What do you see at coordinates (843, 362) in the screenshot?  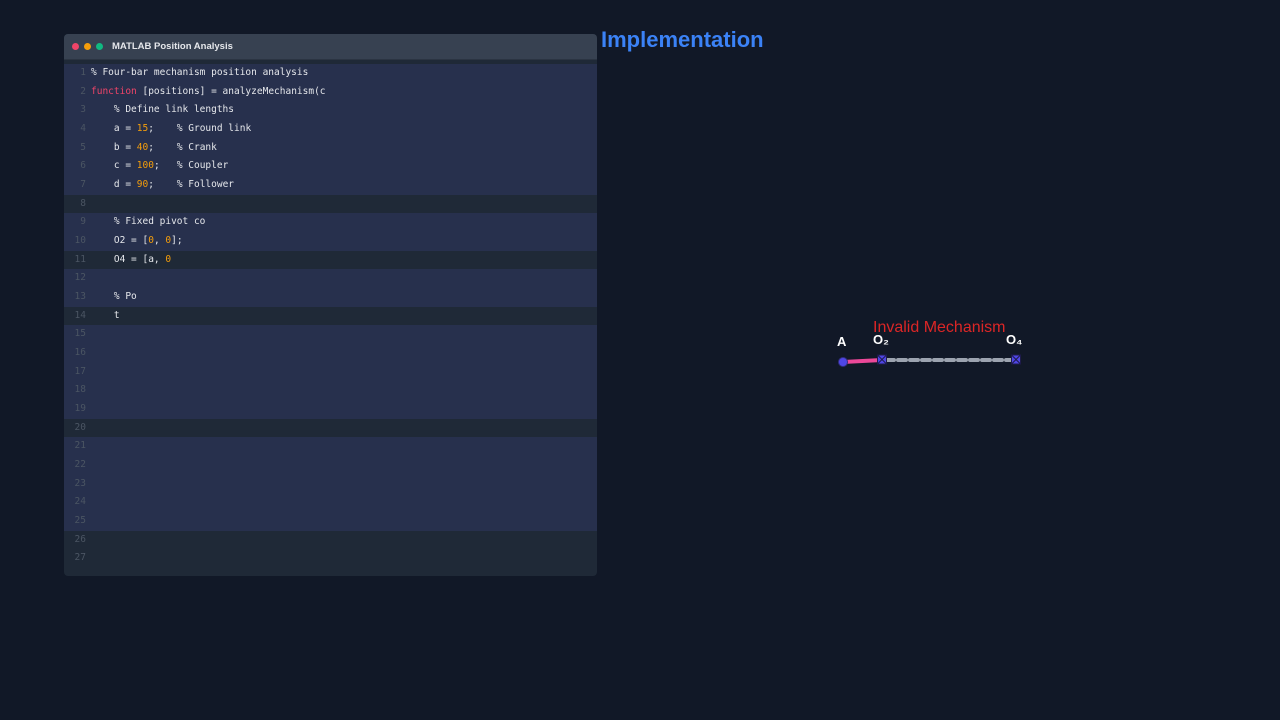 I see `joint-a-marker` at bounding box center [843, 362].